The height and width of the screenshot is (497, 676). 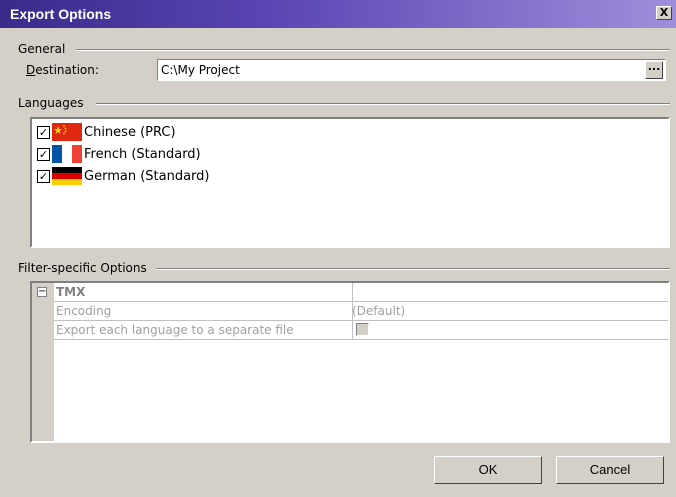 What do you see at coordinates (82, 268) in the screenshot?
I see `filter-group-label: Filter-specific Options` at bounding box center [82, 268].